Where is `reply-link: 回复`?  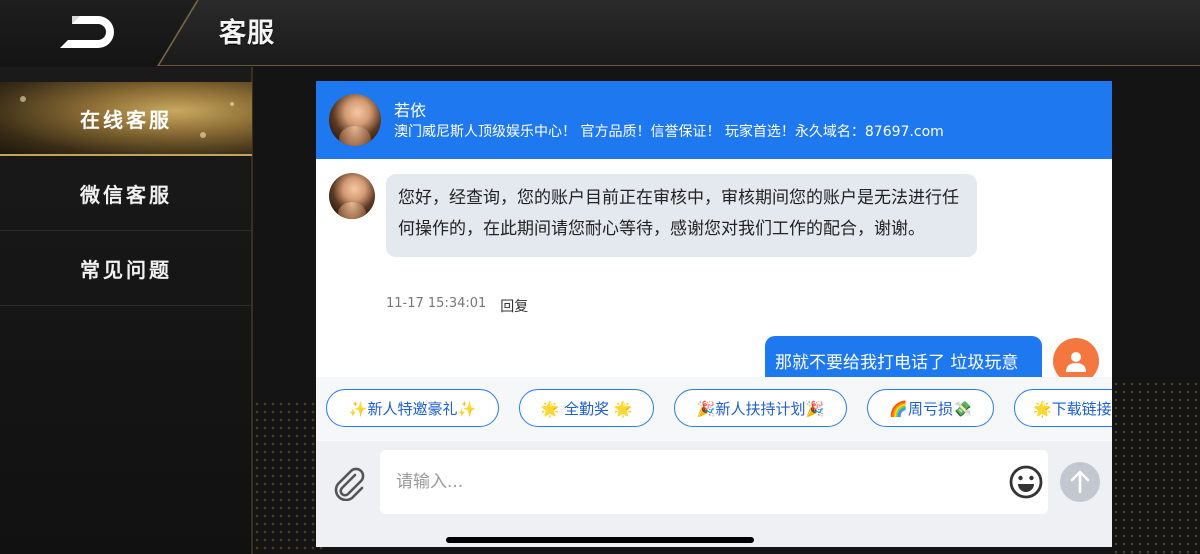
reply-link: 回复 is located at coordinates (514, 306).